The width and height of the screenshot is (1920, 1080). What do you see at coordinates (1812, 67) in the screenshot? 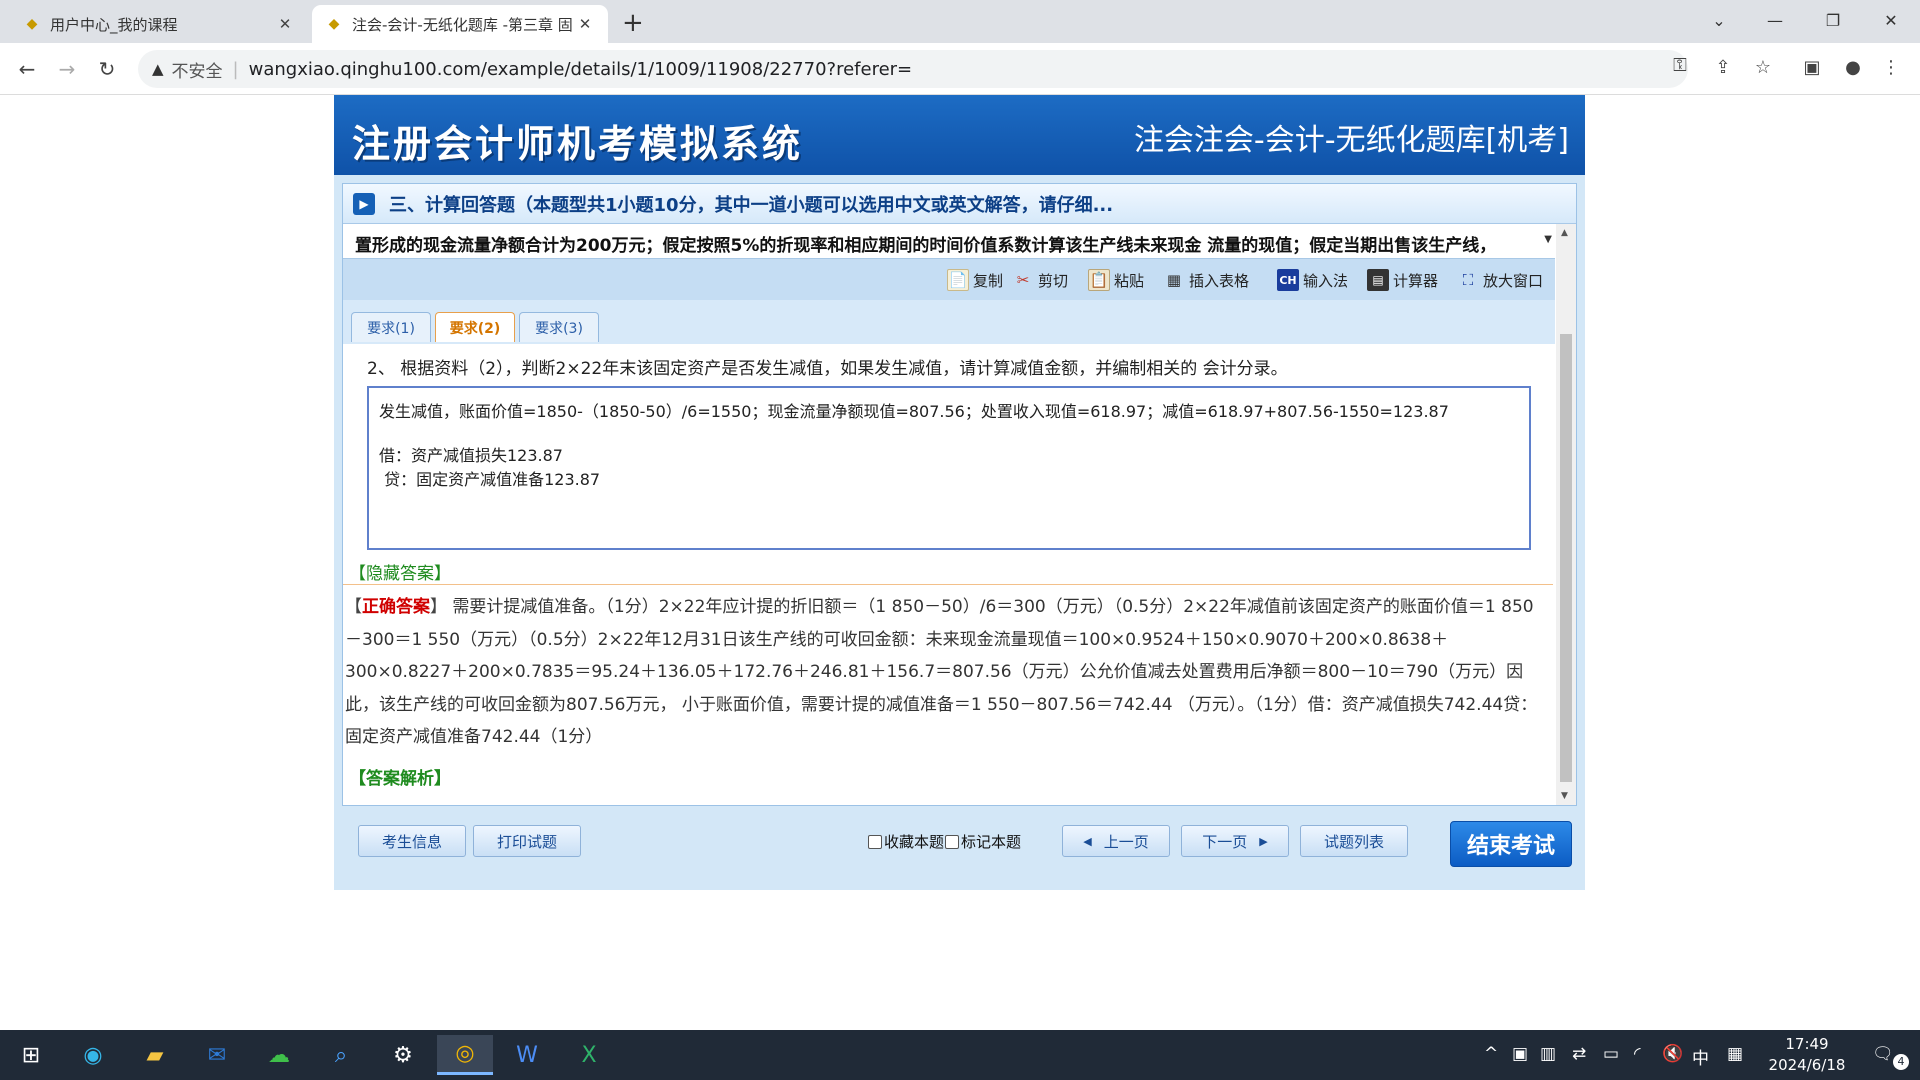
I see `side-panel-icon: ▣` at bounding box center [1812, 67].